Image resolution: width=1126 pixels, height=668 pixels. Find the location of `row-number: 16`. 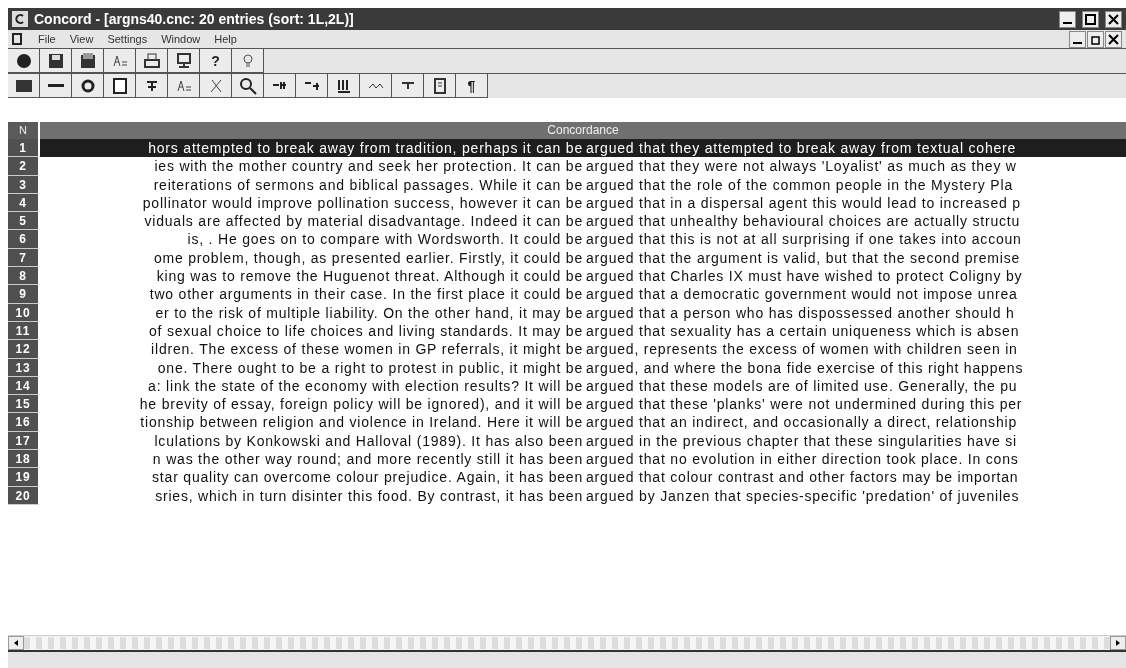

row-number: 16 is located at coordinates (24, 422).